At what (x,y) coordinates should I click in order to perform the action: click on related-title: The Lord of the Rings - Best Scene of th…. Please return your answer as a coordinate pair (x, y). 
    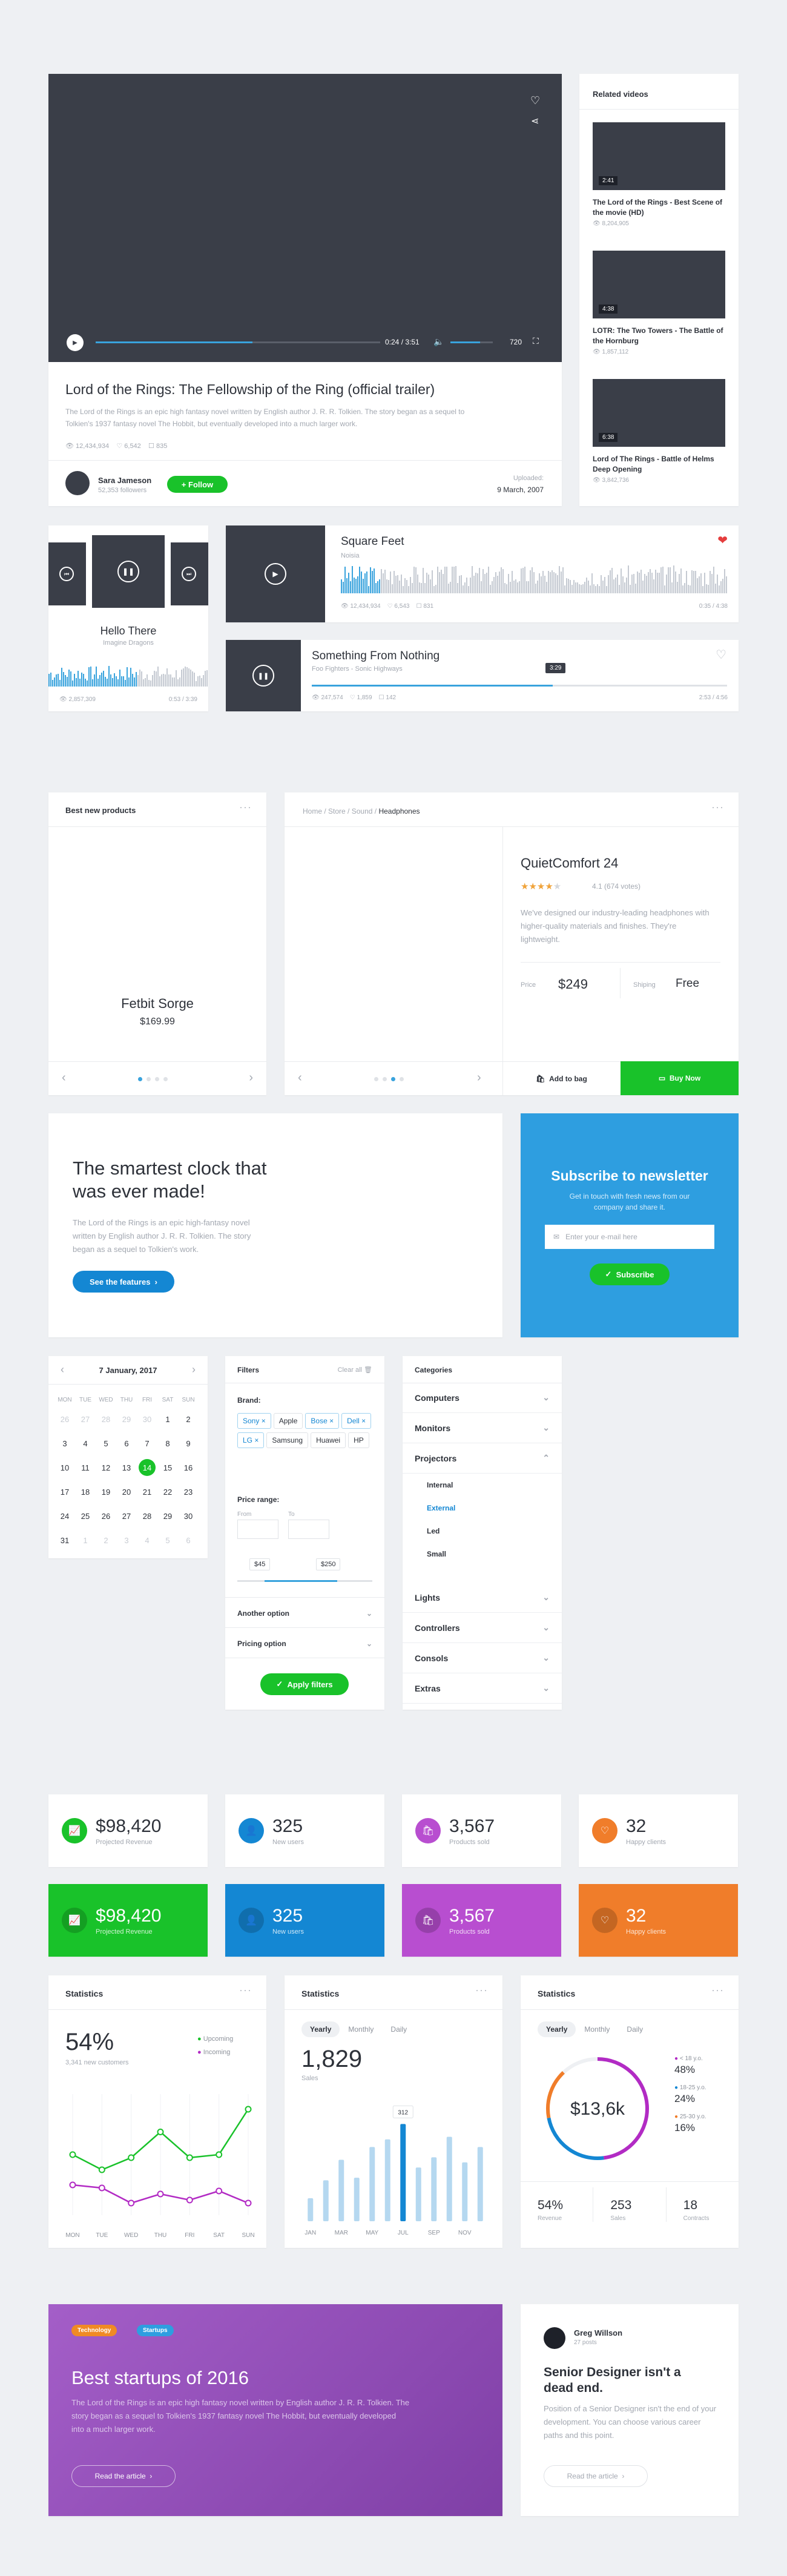
    Looking at the image, I should click on (659, 208).